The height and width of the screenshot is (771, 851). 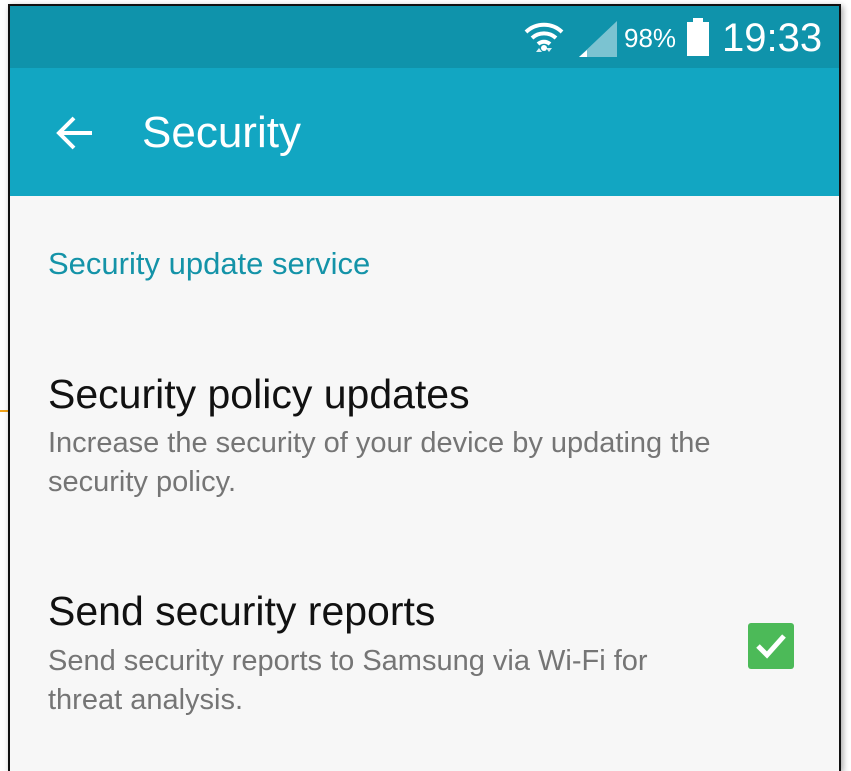 I want to click on wifi-icon, so click(x=544, y=40).